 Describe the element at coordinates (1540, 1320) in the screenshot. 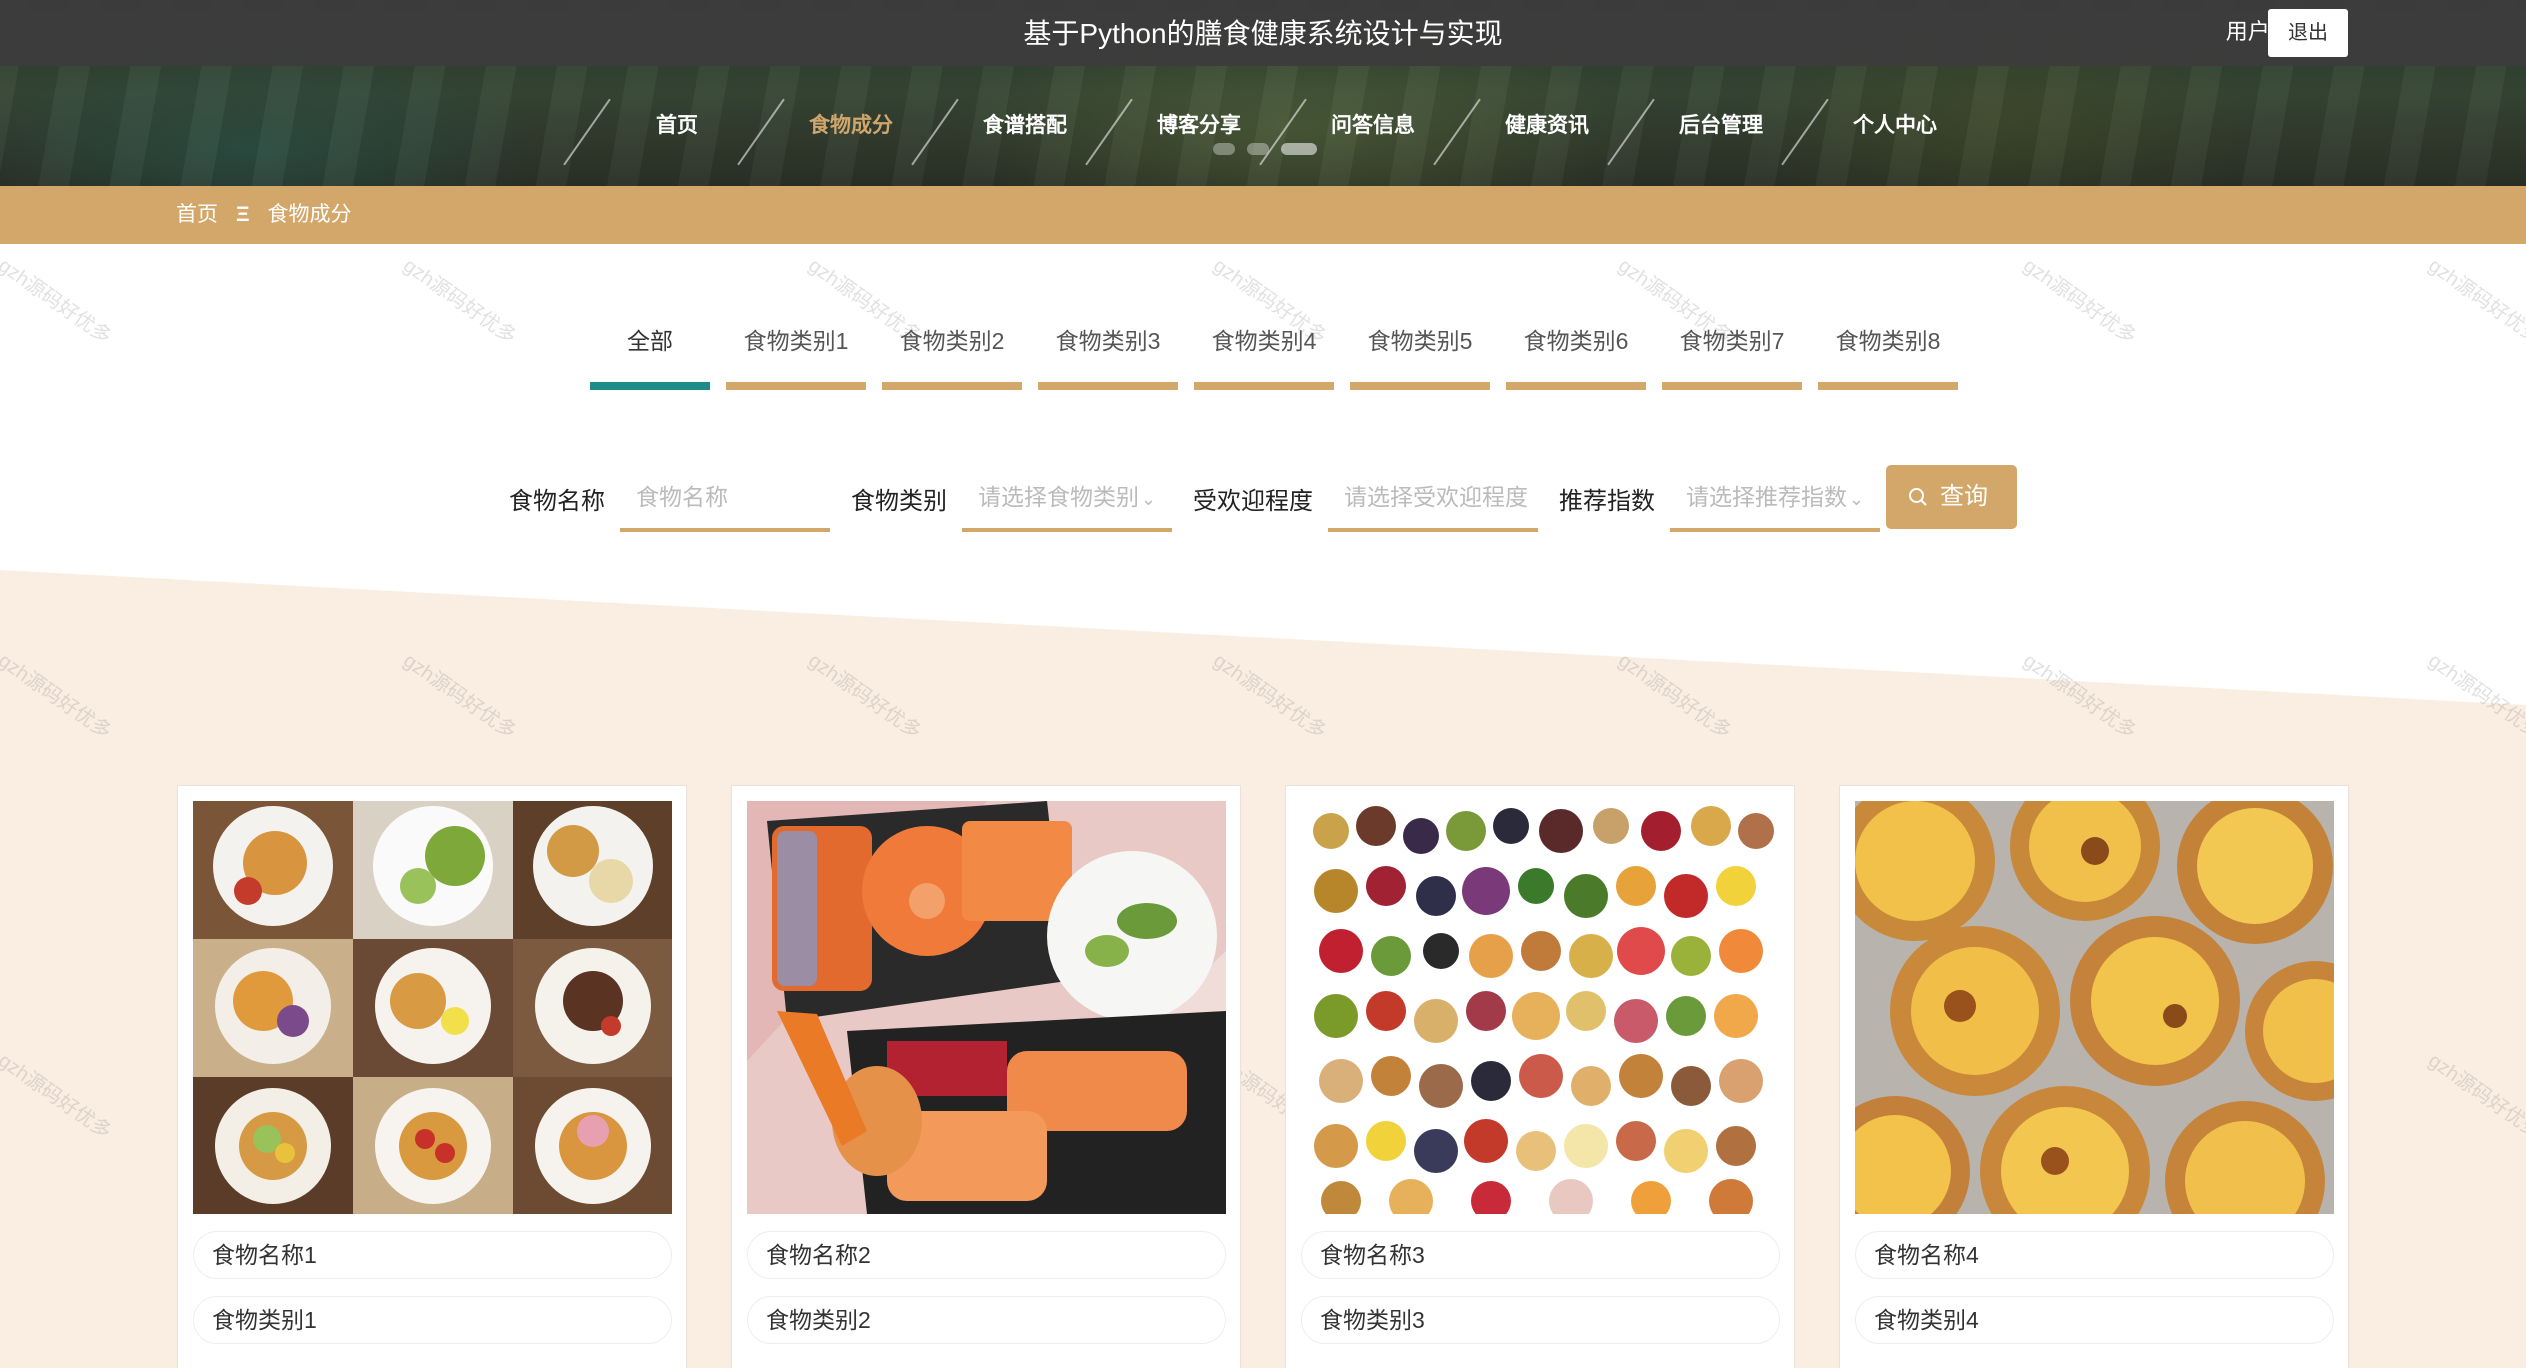

I see `food-category: 食物类别3` at that location.